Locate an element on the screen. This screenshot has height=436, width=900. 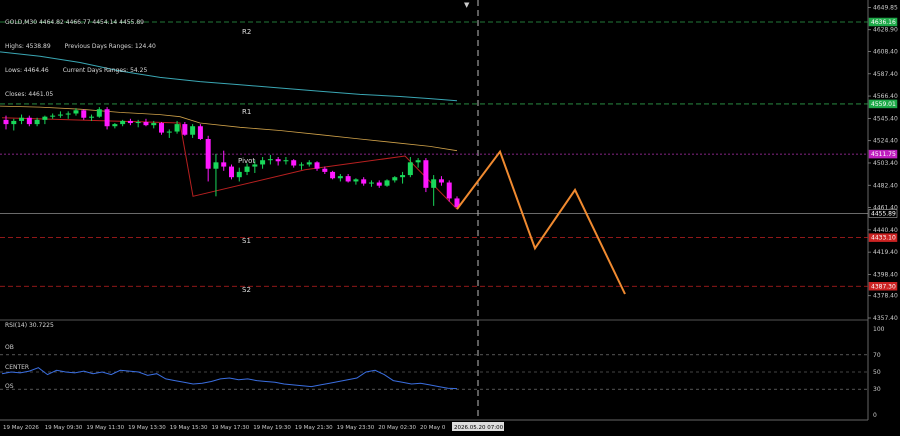
rsi-title: RSI(14) 30.7225 is located at coordinates (29, 325).